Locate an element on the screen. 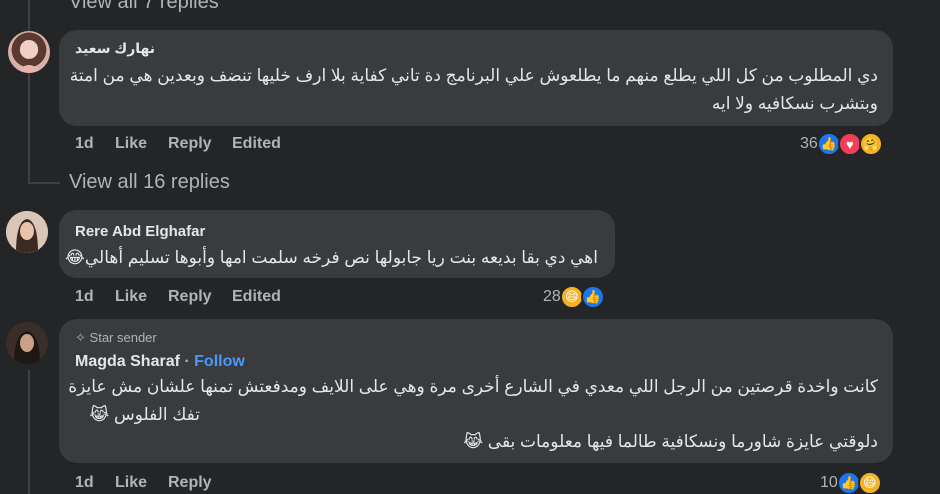 This screenshot has height=494, width=940. haha-icon: 😄 is located at coordinates (869, 482).